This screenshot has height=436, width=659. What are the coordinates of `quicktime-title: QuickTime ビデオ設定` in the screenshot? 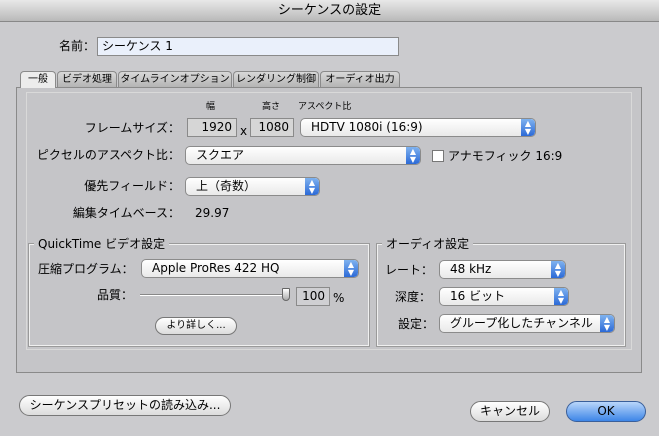 It's located at (102, 244).